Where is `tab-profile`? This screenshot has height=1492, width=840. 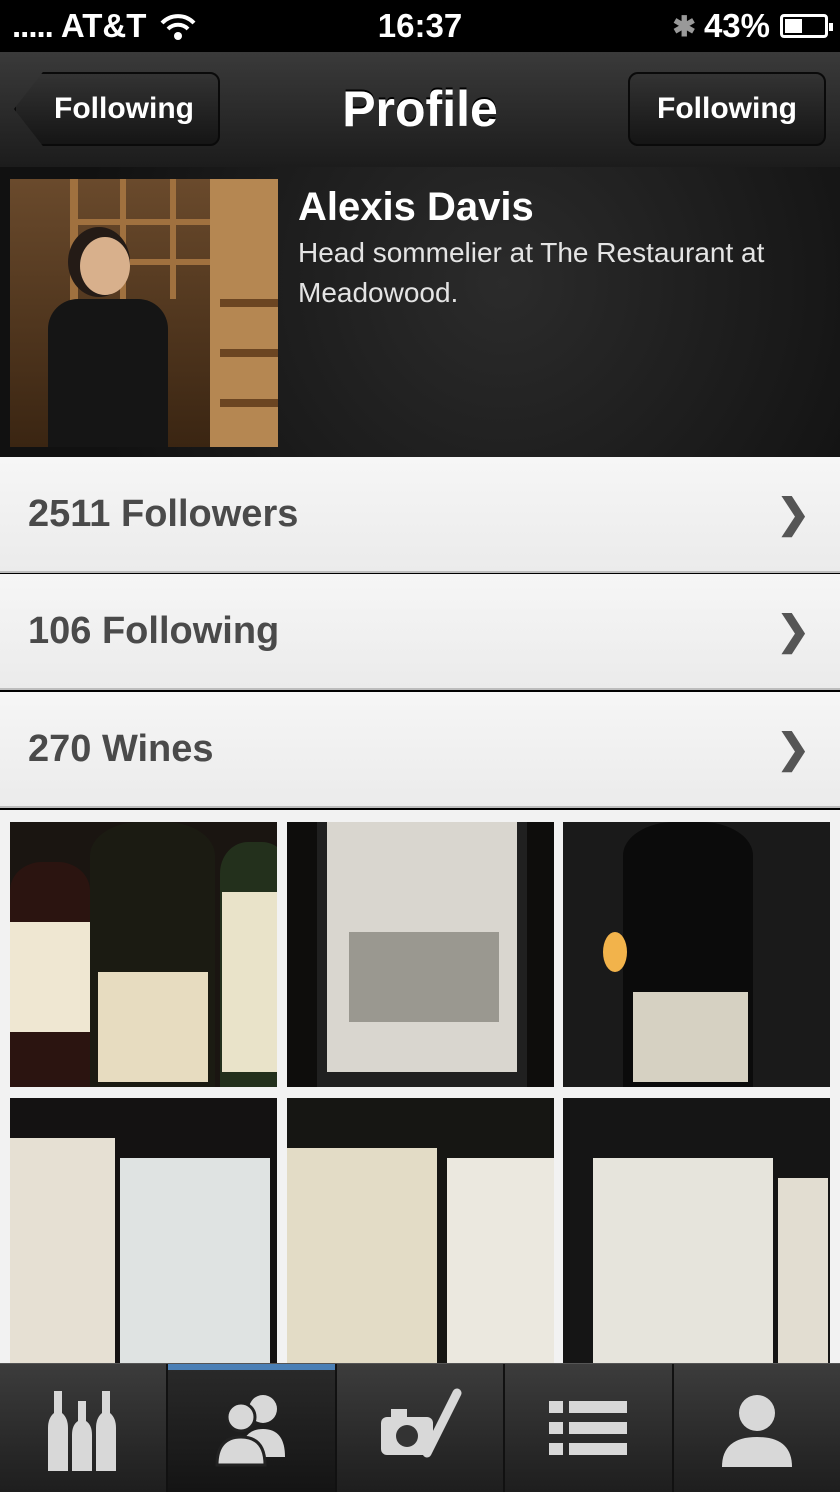 tab-profile is located at coordinates (757, 1428).